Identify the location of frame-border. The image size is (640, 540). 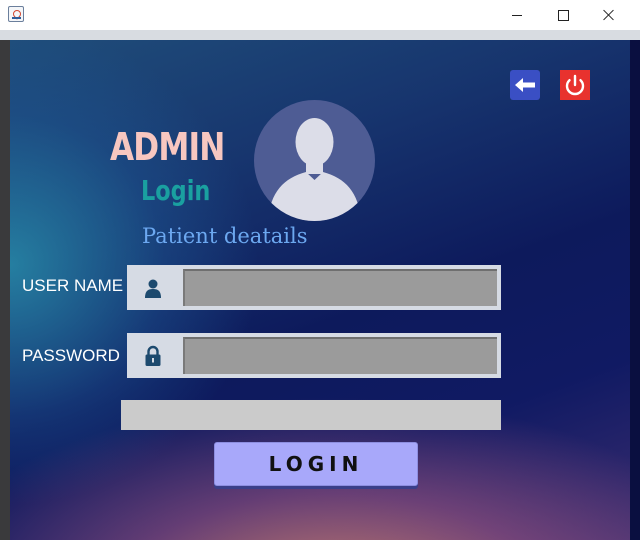
(320, 35).